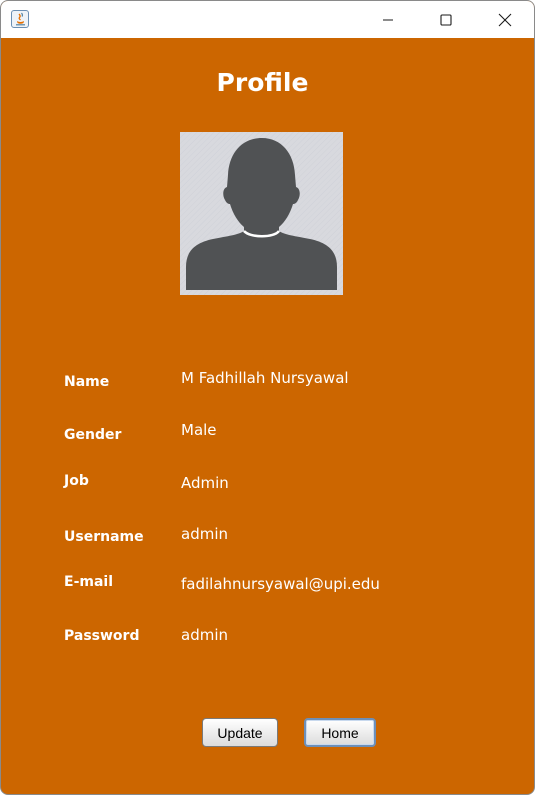 This screenshot has height=795, width=535. What do you see at coordinates (280, 584) in the screenshot?
I see `email-value: fadilahnursyawal@upi.edu` at bounding box center [280, 584].